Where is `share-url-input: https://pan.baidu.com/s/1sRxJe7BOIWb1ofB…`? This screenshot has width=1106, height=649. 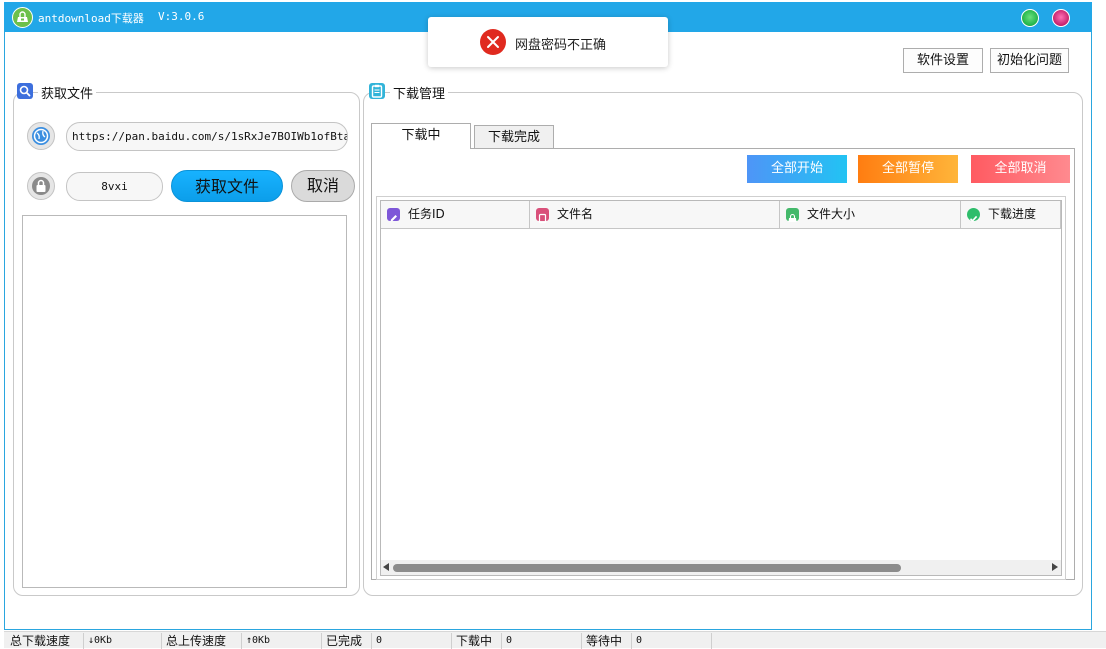 share-url-input: https://pan.baidu.com/s/1sRxJe7BOIWb1ofB… is located at coordinates (207, 136).